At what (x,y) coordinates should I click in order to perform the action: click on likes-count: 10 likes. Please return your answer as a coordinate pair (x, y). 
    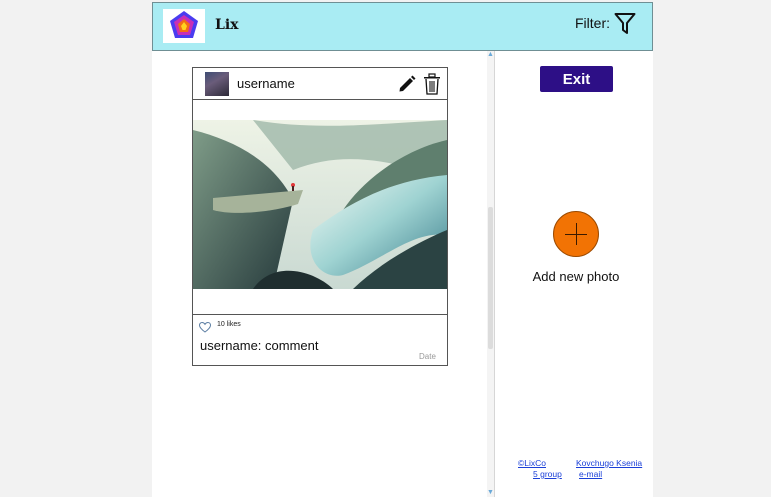
    Looking at the image, I should click on (229, 324).